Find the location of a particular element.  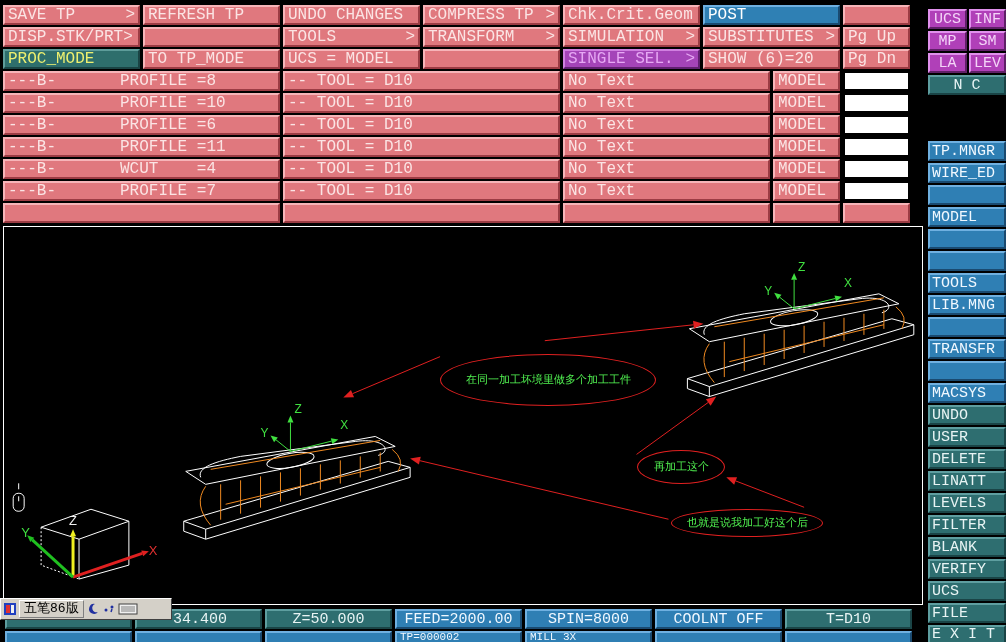

side-button: MACSYS is located at coordinates (967, 393).